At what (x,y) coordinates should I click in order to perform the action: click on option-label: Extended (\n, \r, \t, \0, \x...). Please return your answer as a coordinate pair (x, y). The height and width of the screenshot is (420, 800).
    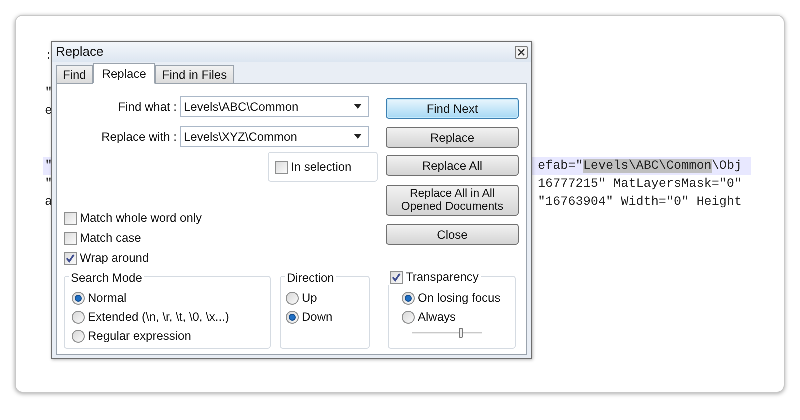
    Looking at the image, I should click on (159, 317).